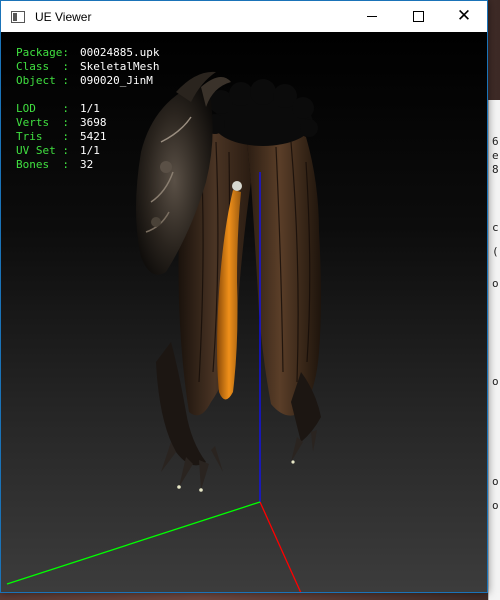  Describe the element at coordinates (495, 141) in the screenshot. I see `bg-text-fragment: 6` at that location.